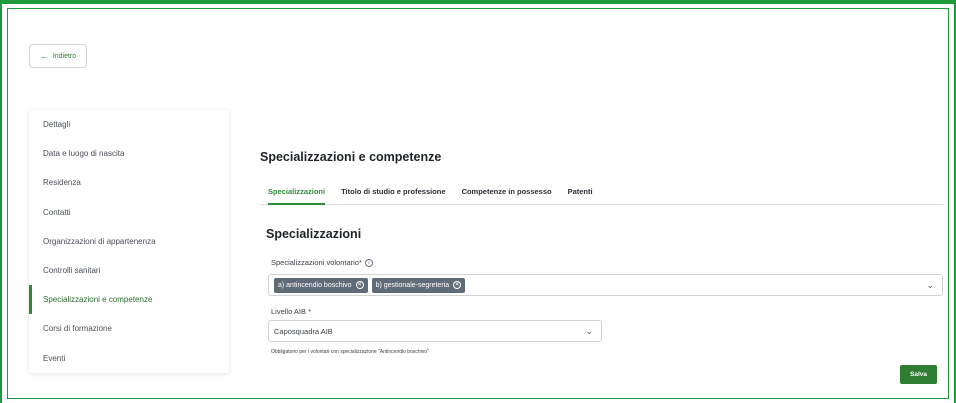 Image resolution: width=956 pixels, height=403 pixels. I want to click on sidebar-item-residenza: Residenza, so click(129, 182).